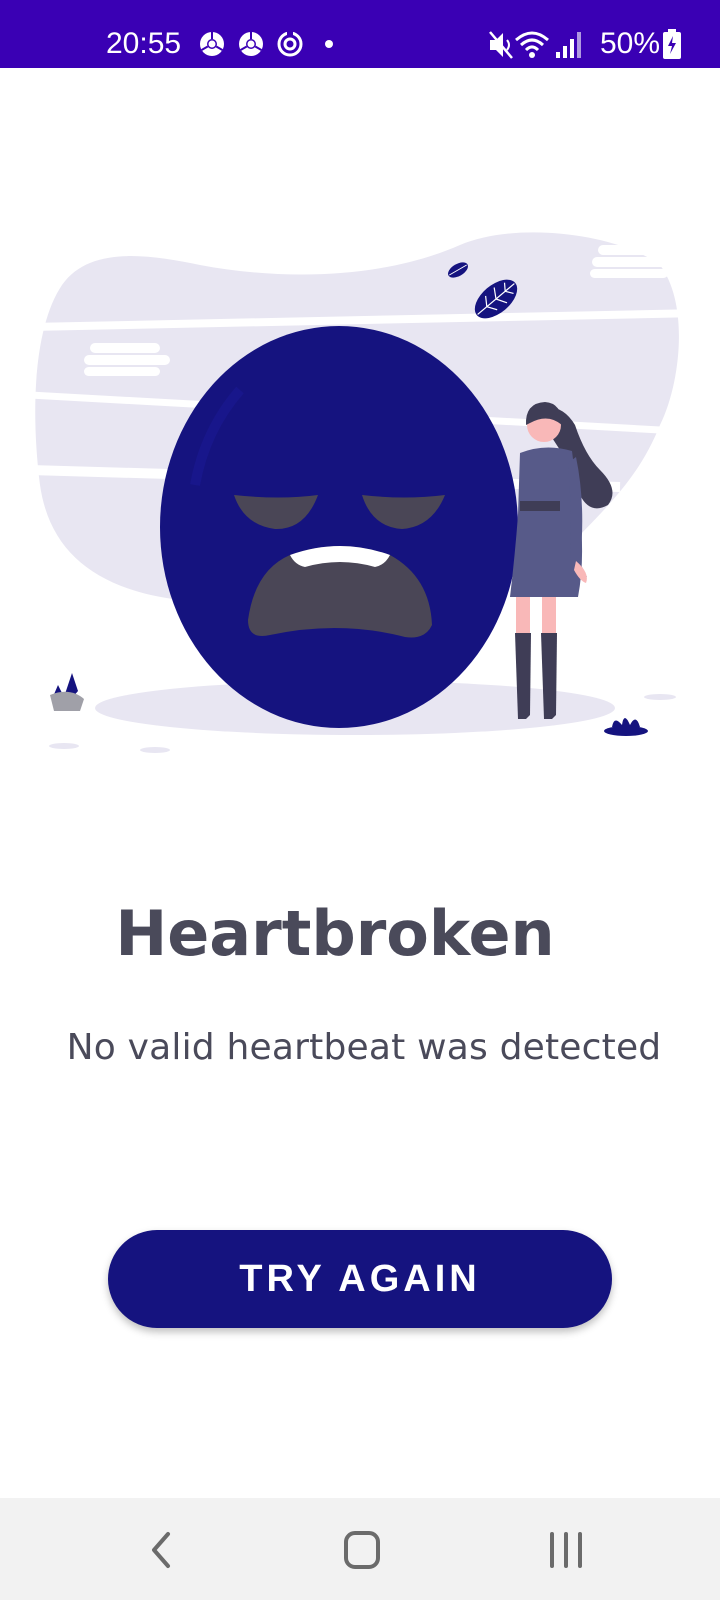  I want to click on system-status-icons, so click(535, 45).